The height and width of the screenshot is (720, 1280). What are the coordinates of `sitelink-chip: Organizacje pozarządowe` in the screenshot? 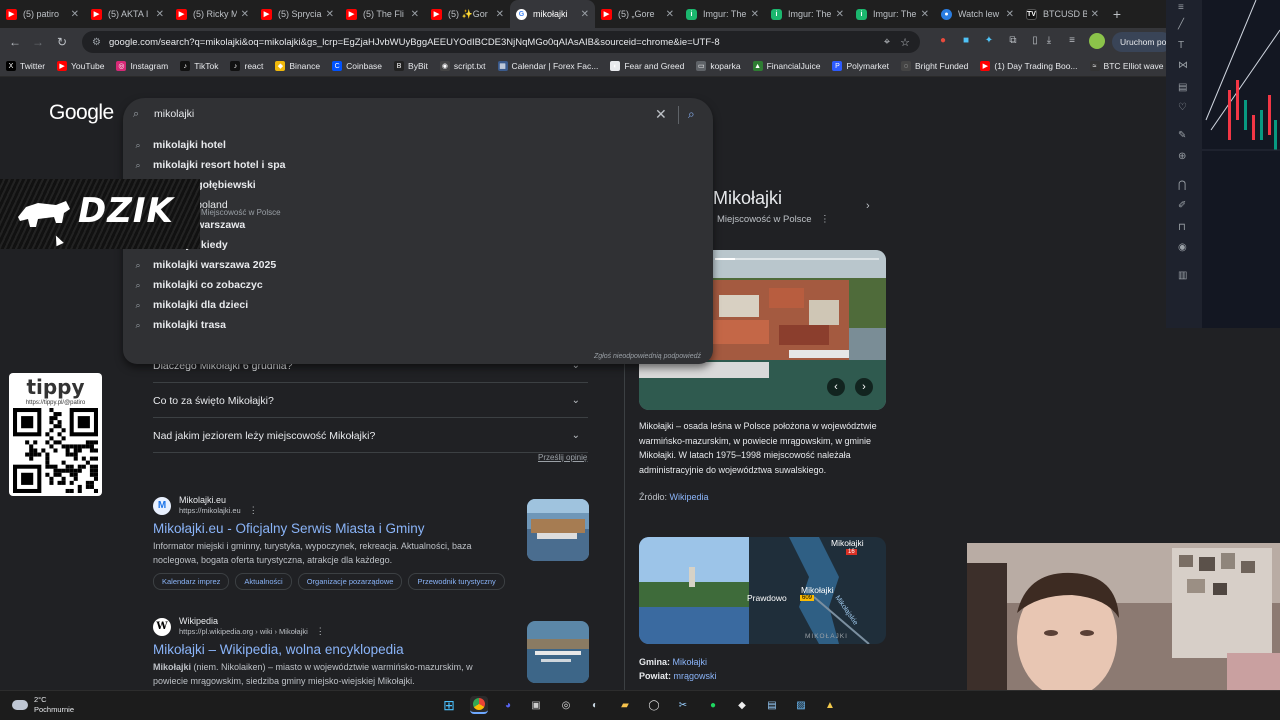 It's located at (350, 581).